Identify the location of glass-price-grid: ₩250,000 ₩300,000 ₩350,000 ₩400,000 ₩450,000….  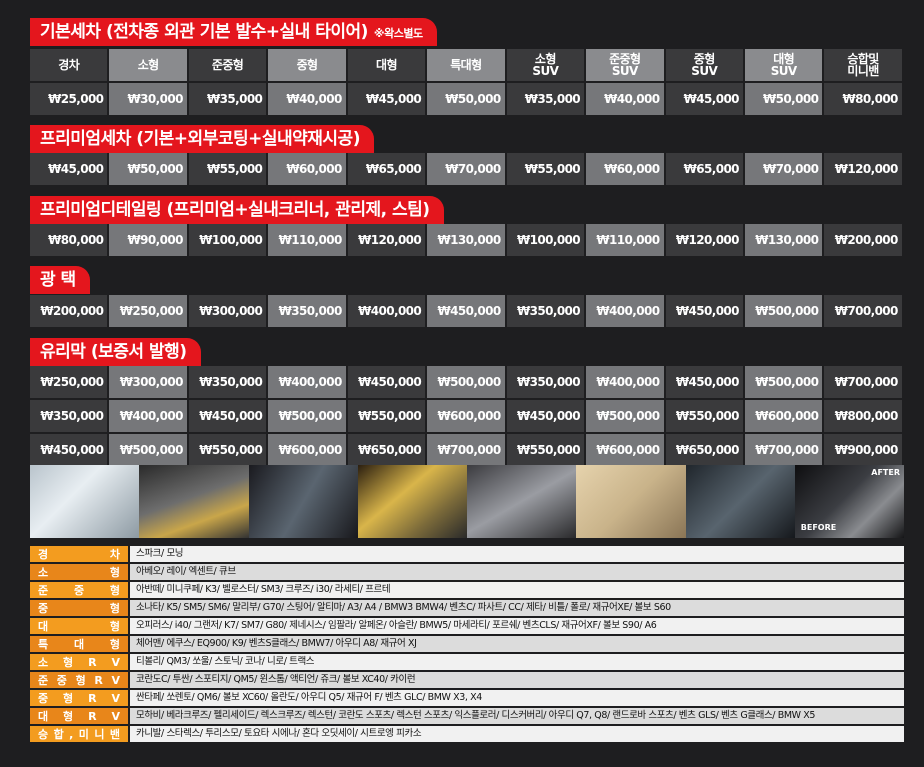
(467, 417).